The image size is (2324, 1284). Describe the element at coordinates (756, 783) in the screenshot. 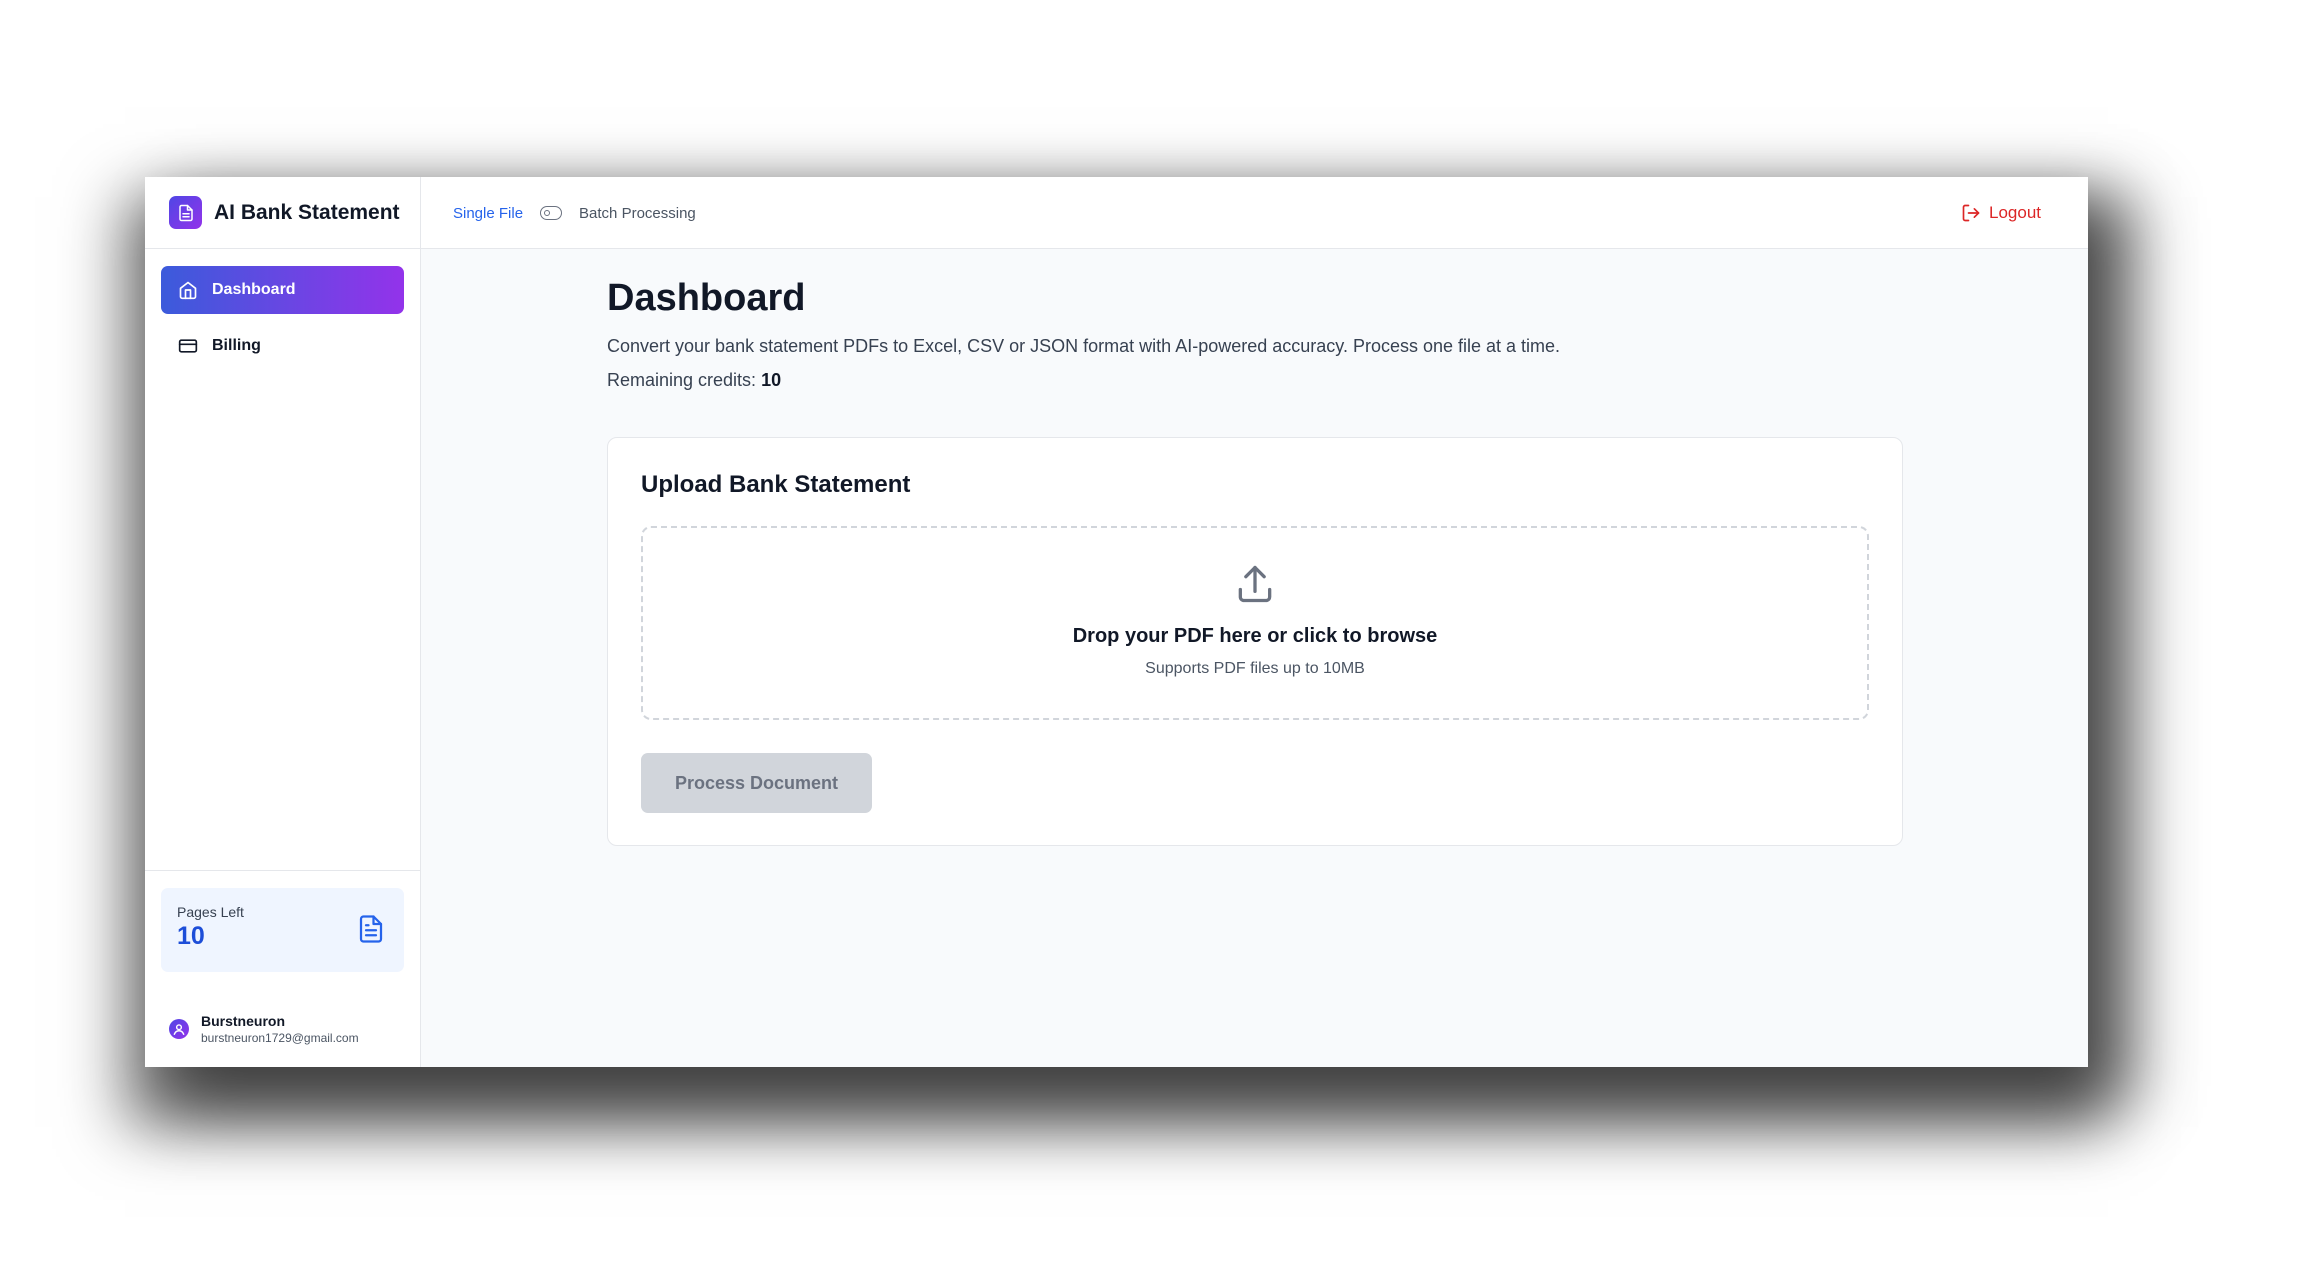

I see `process-document-button: Process Document` at that location.